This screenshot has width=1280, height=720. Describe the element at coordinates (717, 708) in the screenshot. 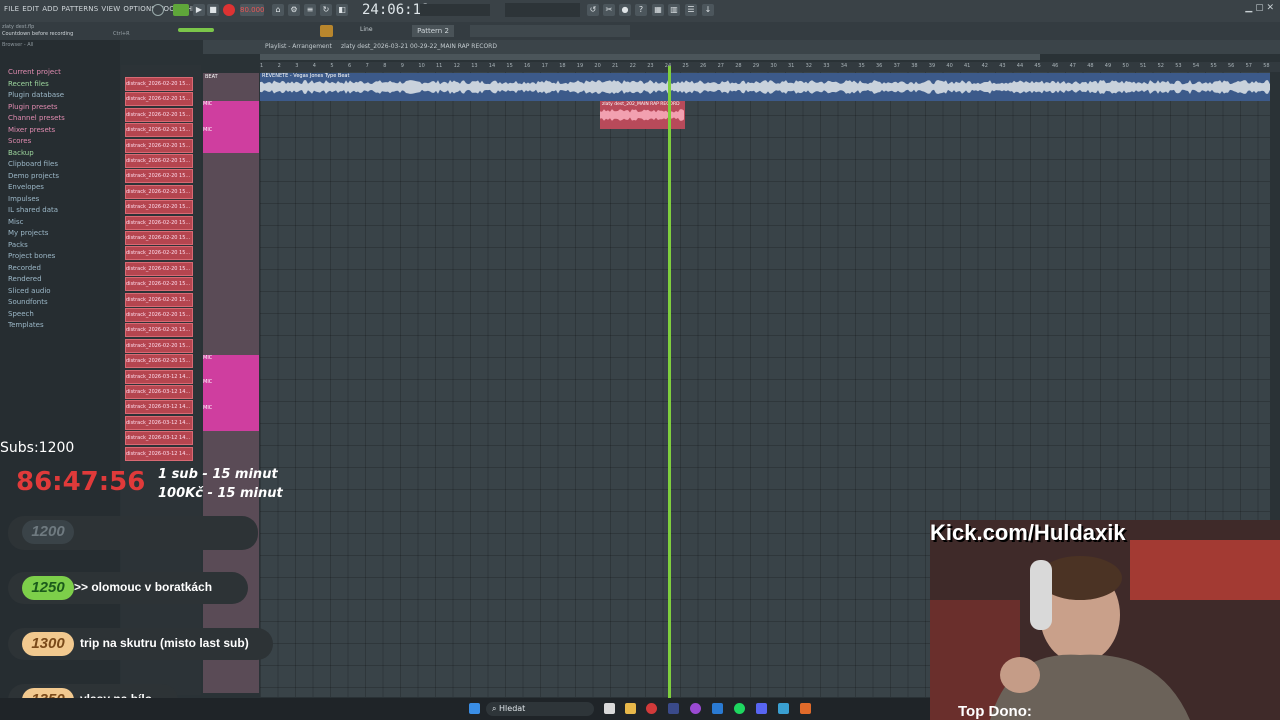

I see `app2-icon` at that location.